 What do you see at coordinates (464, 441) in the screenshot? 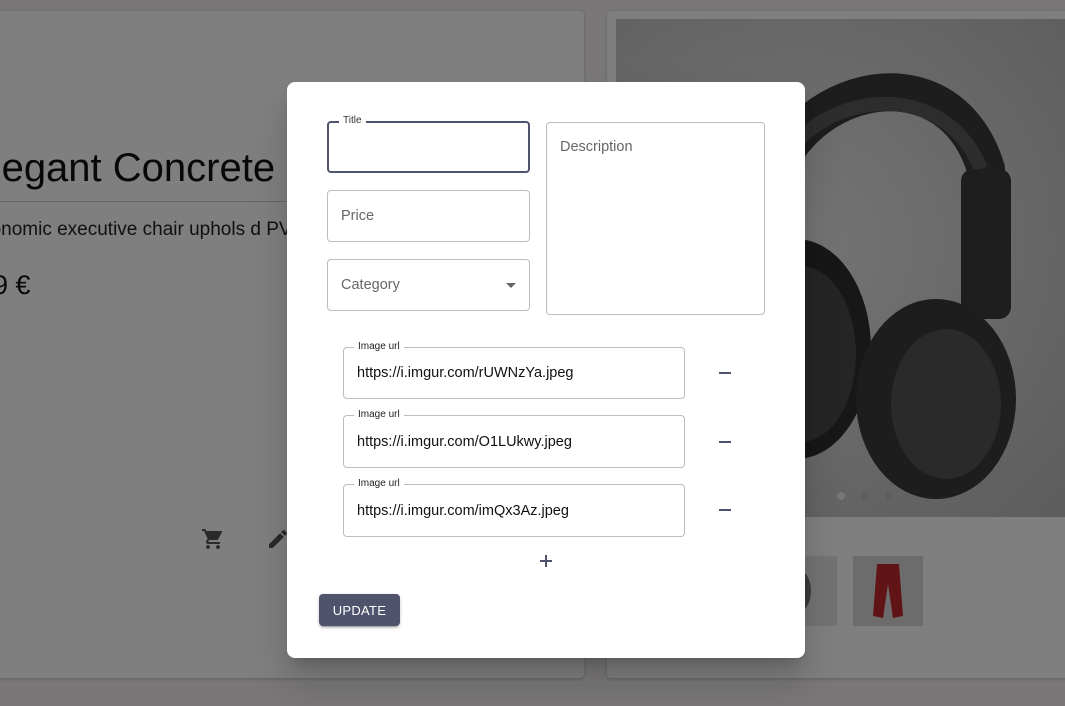
I see `image-url-value: https://i.imgur.com/O1LUkwy.jpeg` at bounding box center [464, 441].